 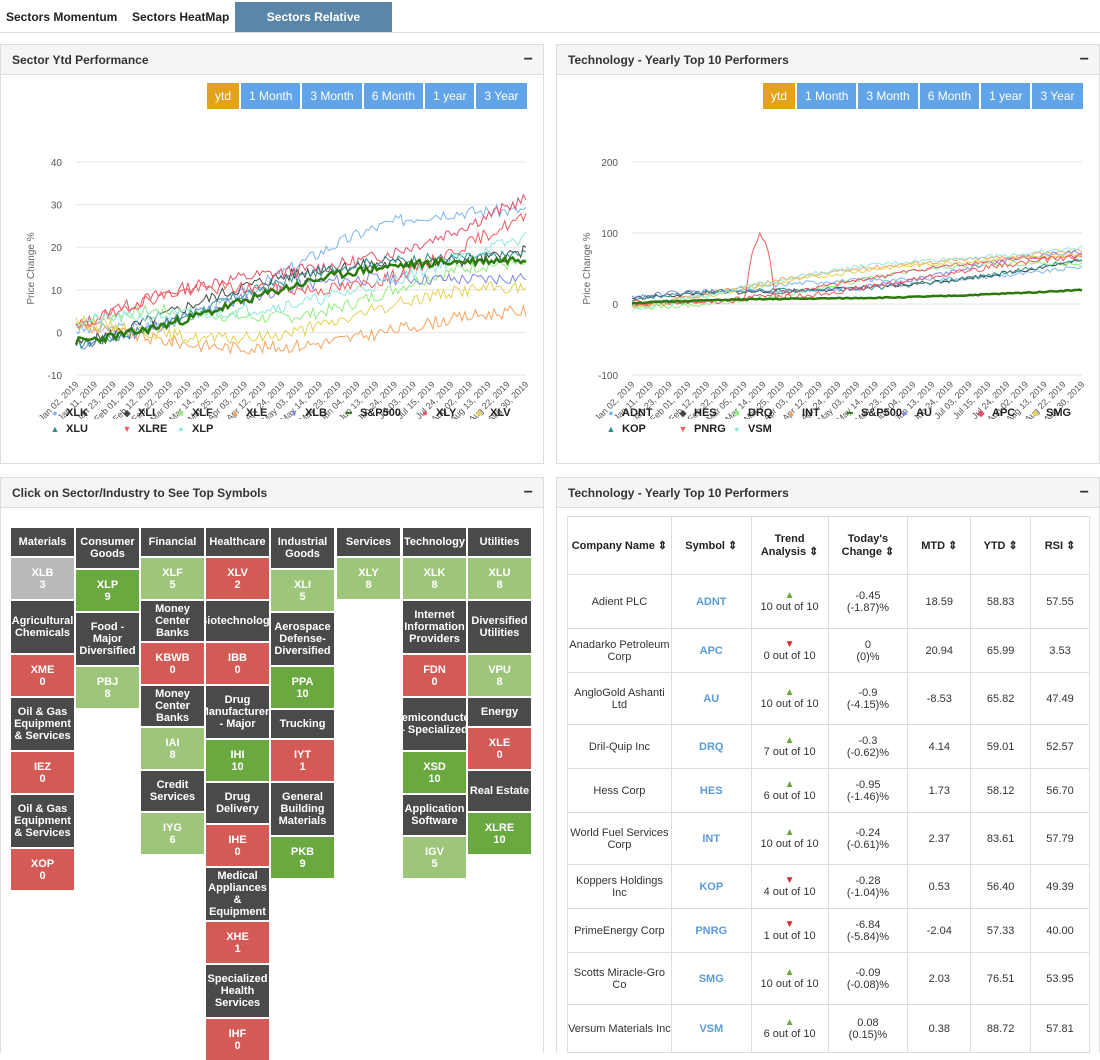 I want to click on legend-item: ◆ APC, so click(x=994, y=413).